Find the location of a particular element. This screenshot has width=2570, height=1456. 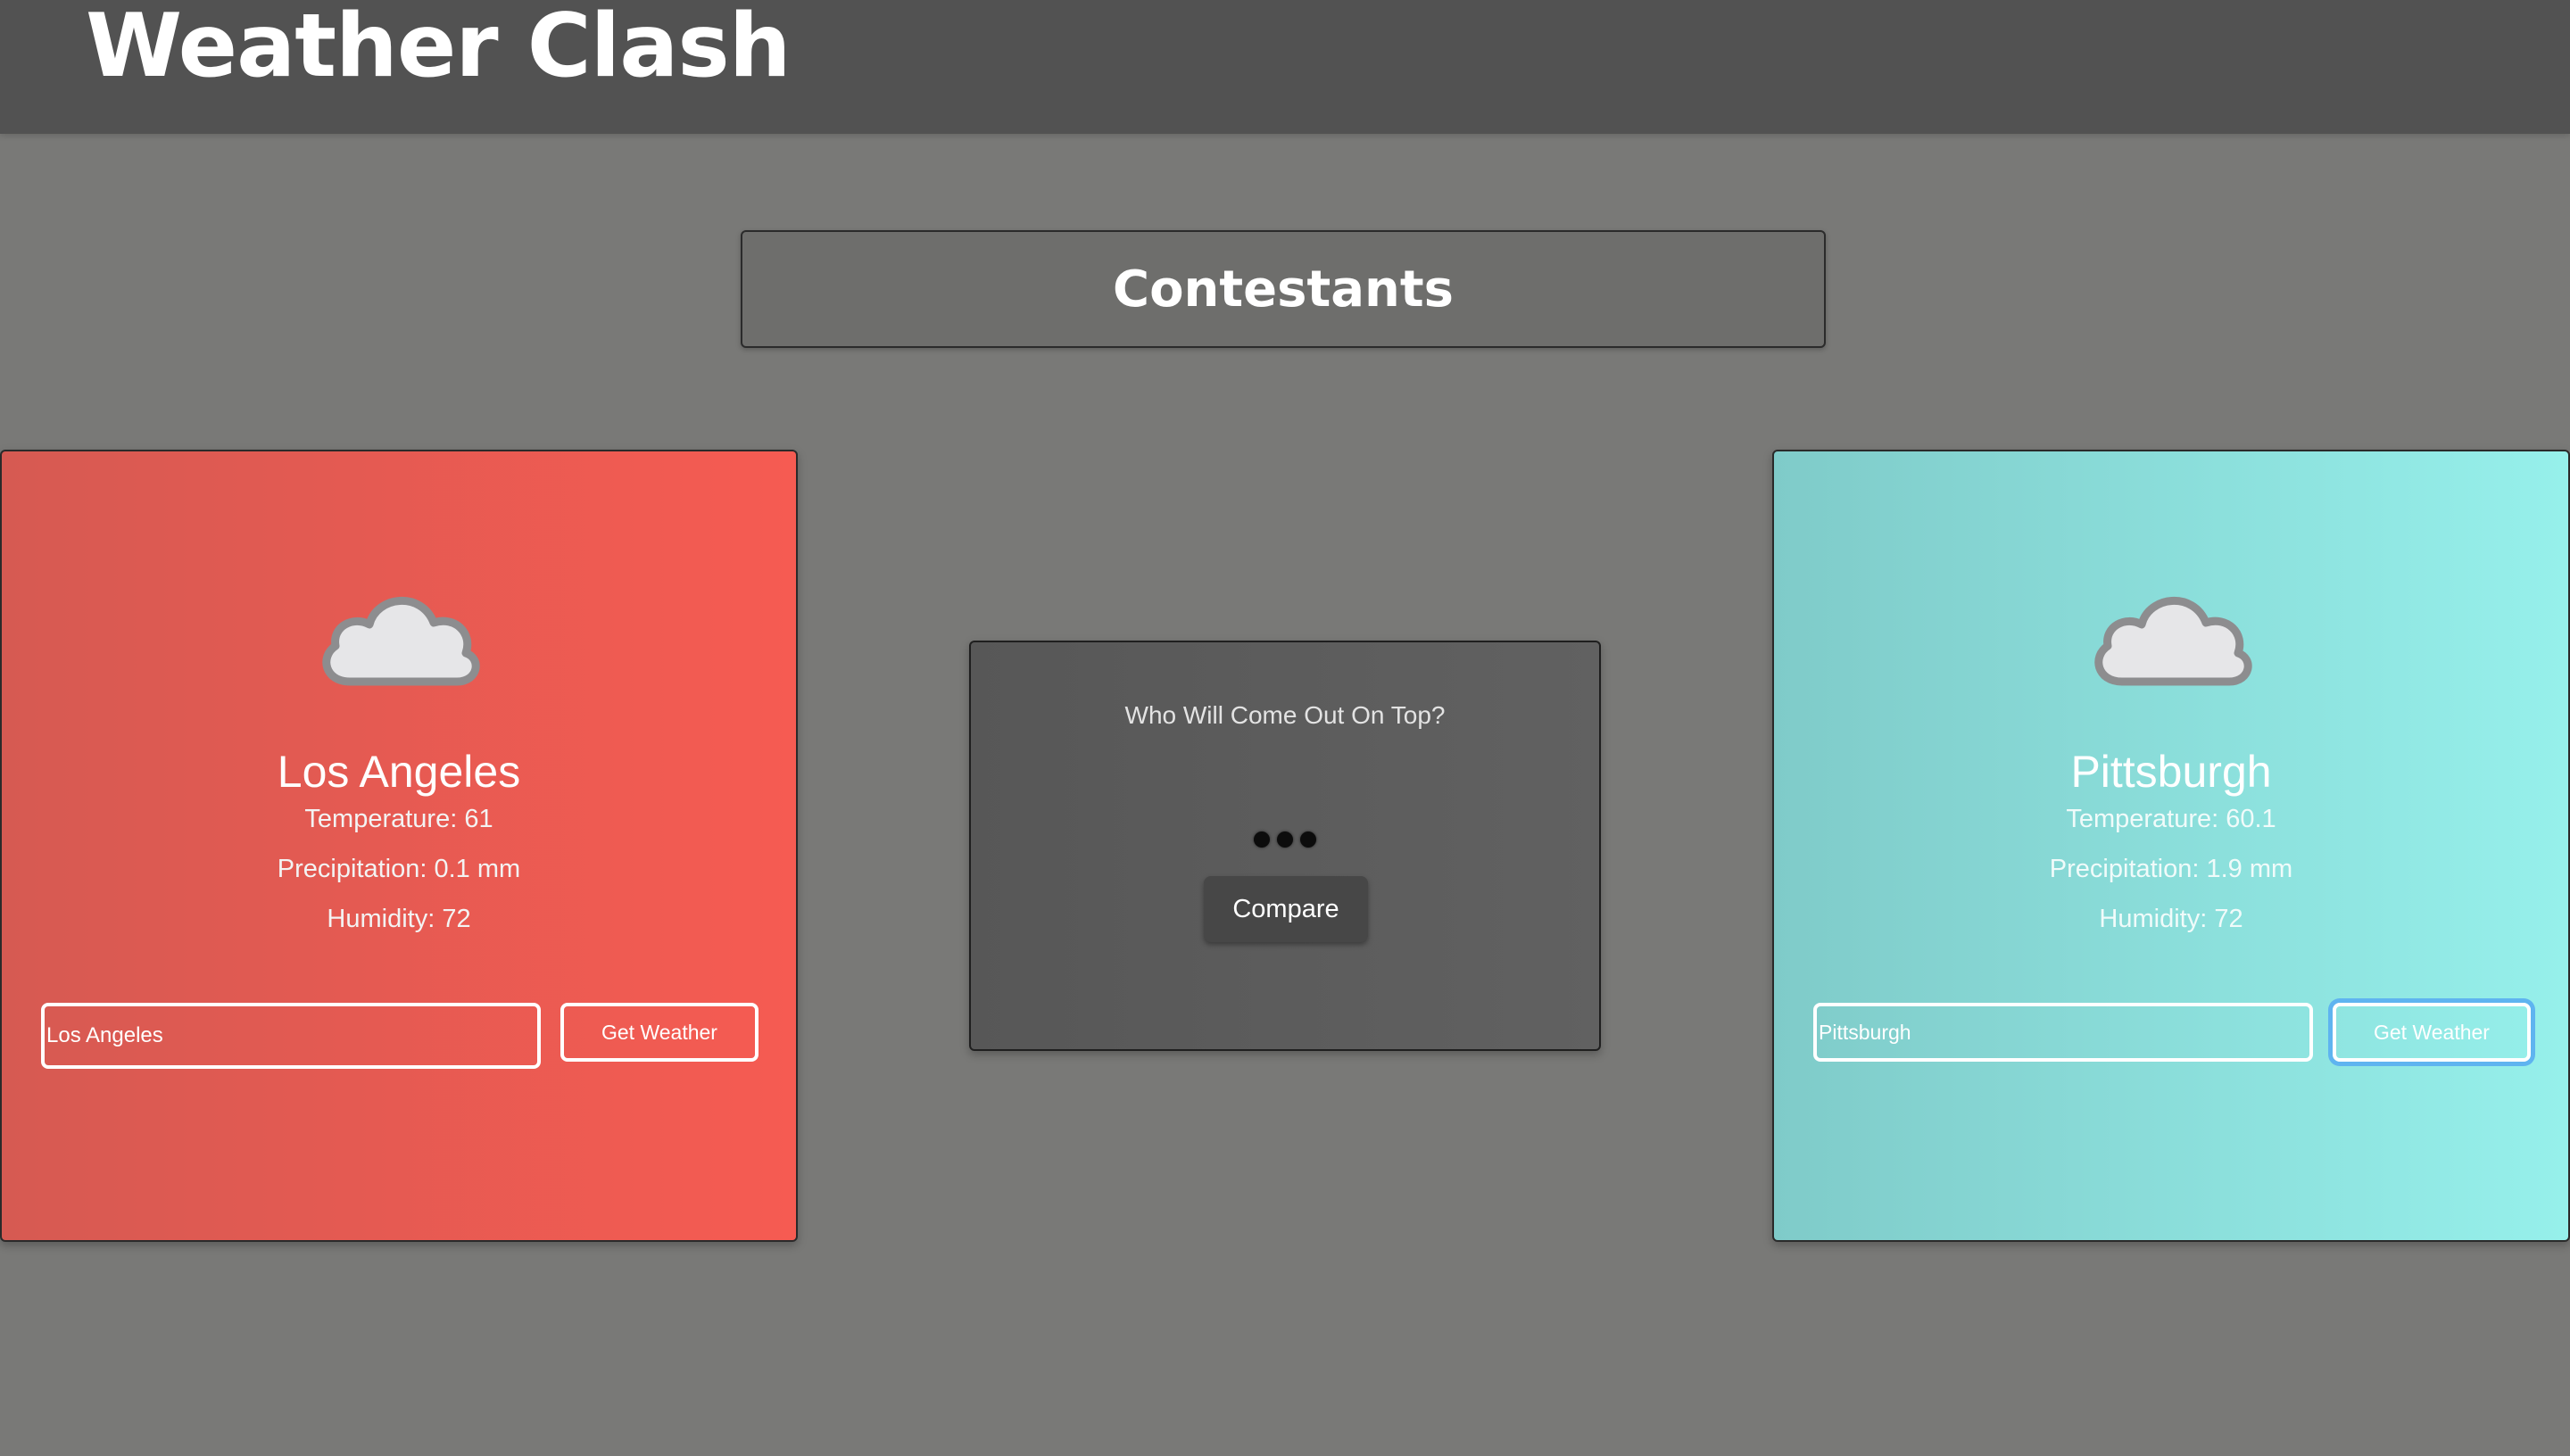

contestants-banner: Contestants is located at coordinates (1284, 289).